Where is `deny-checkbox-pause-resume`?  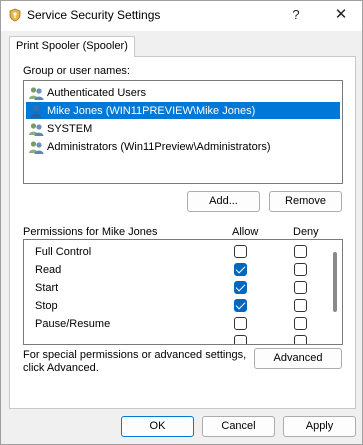 deny-checkbox-pause-resume is located at coordinates (300, 323).